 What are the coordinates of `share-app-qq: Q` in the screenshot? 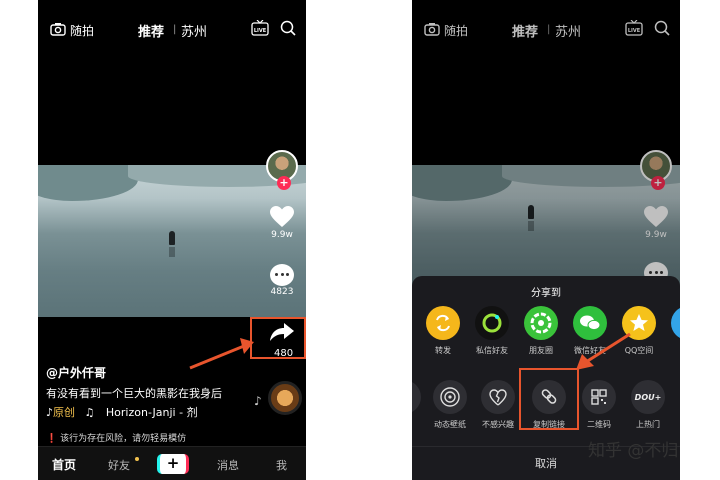 It's located at (672, 330).